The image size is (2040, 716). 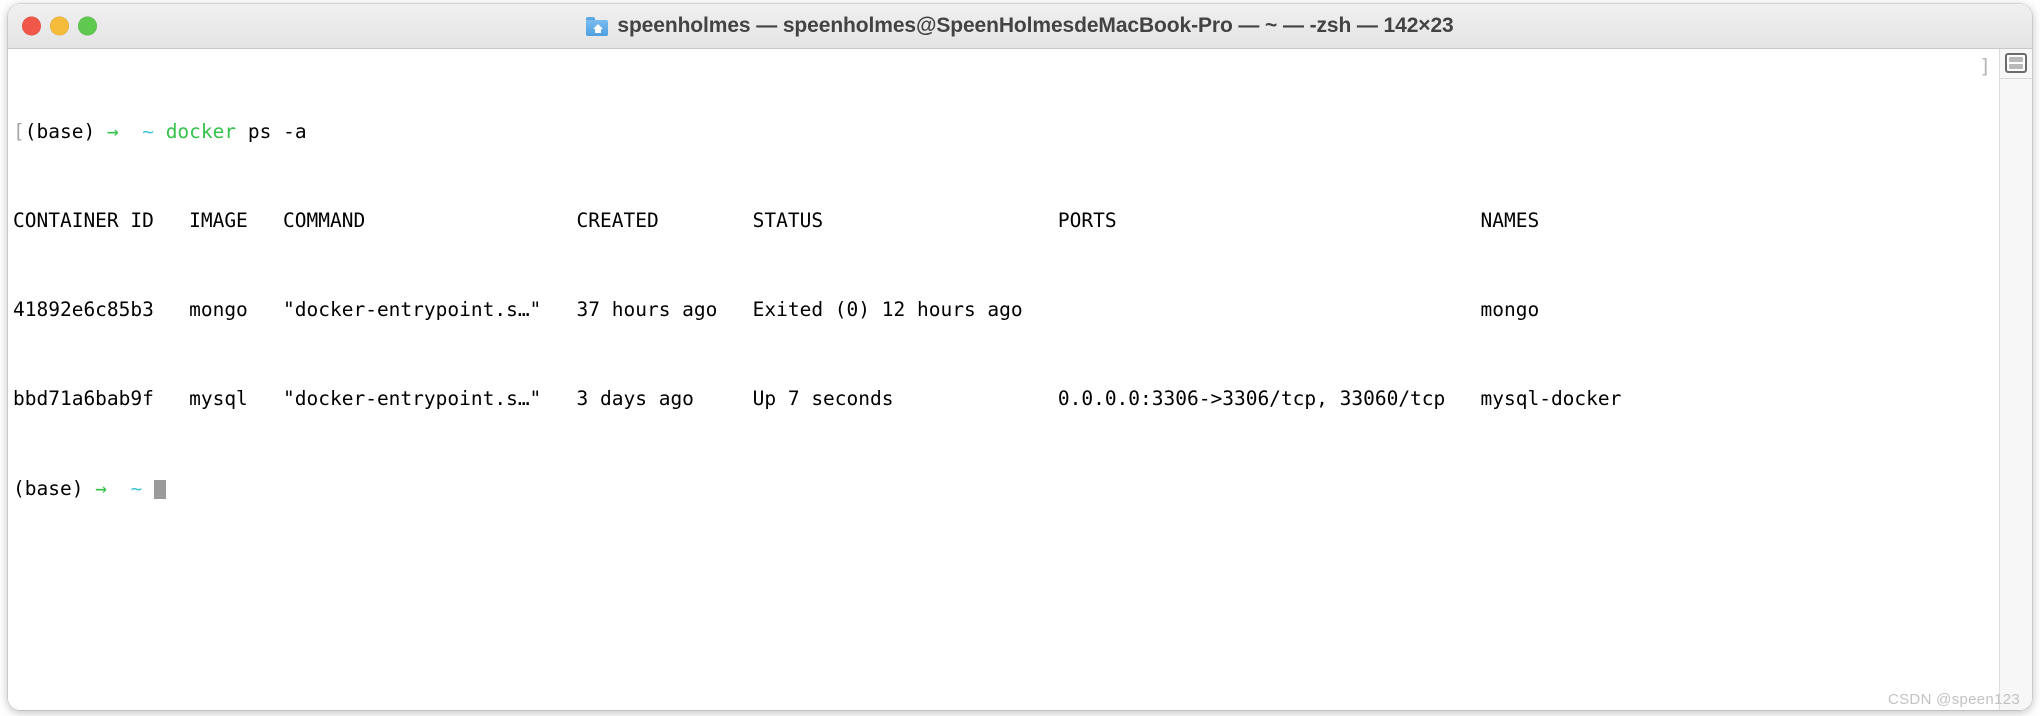 What do you see at coordinates (1006, 131) in the screenshot?
I see `command-prompt-line: [(base) → ~ docker ps -a` at bounding box center [1006, 131].